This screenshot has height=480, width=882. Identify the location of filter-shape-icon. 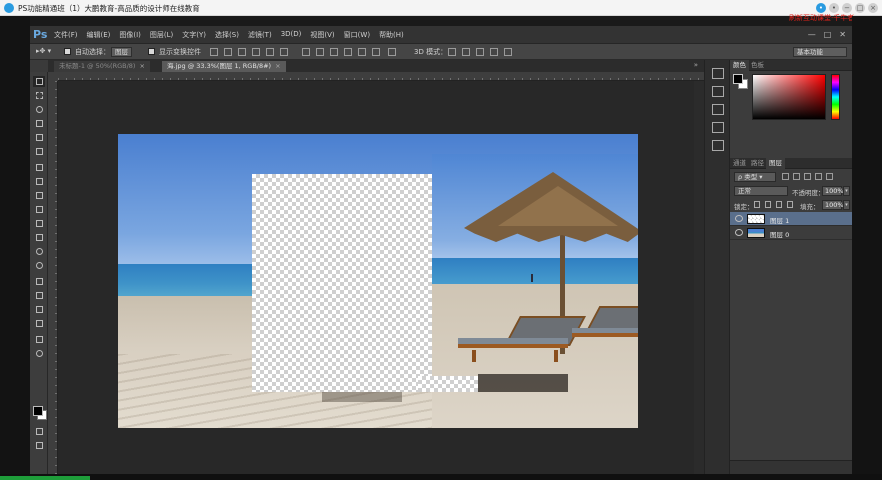
(818, 176).